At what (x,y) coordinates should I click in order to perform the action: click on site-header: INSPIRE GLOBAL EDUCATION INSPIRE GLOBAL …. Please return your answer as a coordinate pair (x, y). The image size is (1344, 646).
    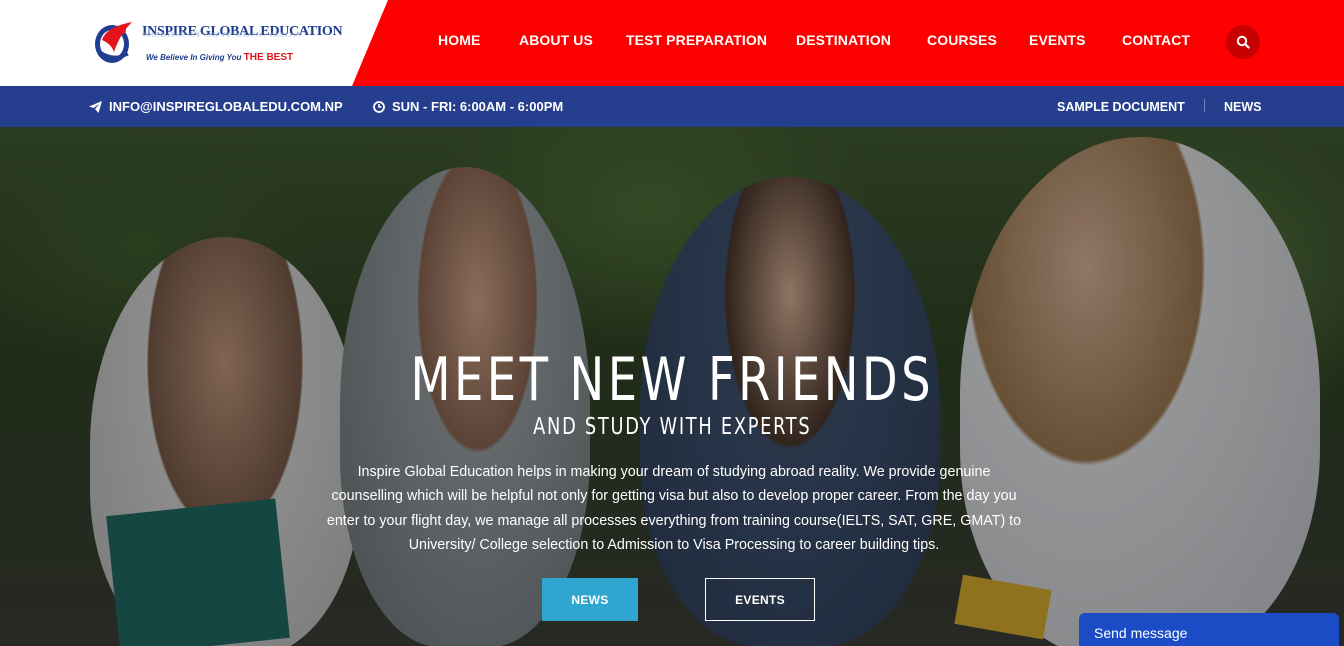
    Looking at the image, I should click on (672, 43).